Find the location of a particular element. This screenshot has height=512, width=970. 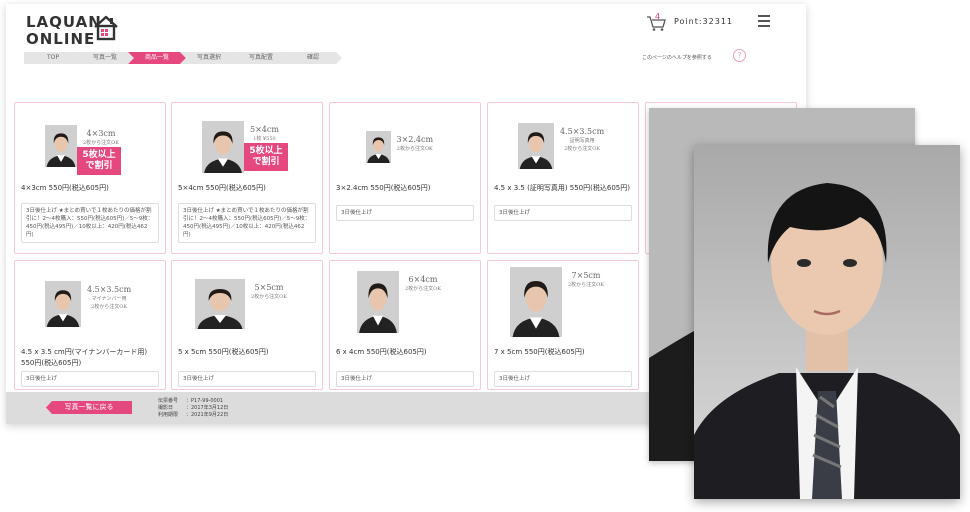

product-card: 7×5cm 2枚から注文OK 7 x 5cm 550円(税込605円) 3日後仕上げ is located at coordinates (563, 325).